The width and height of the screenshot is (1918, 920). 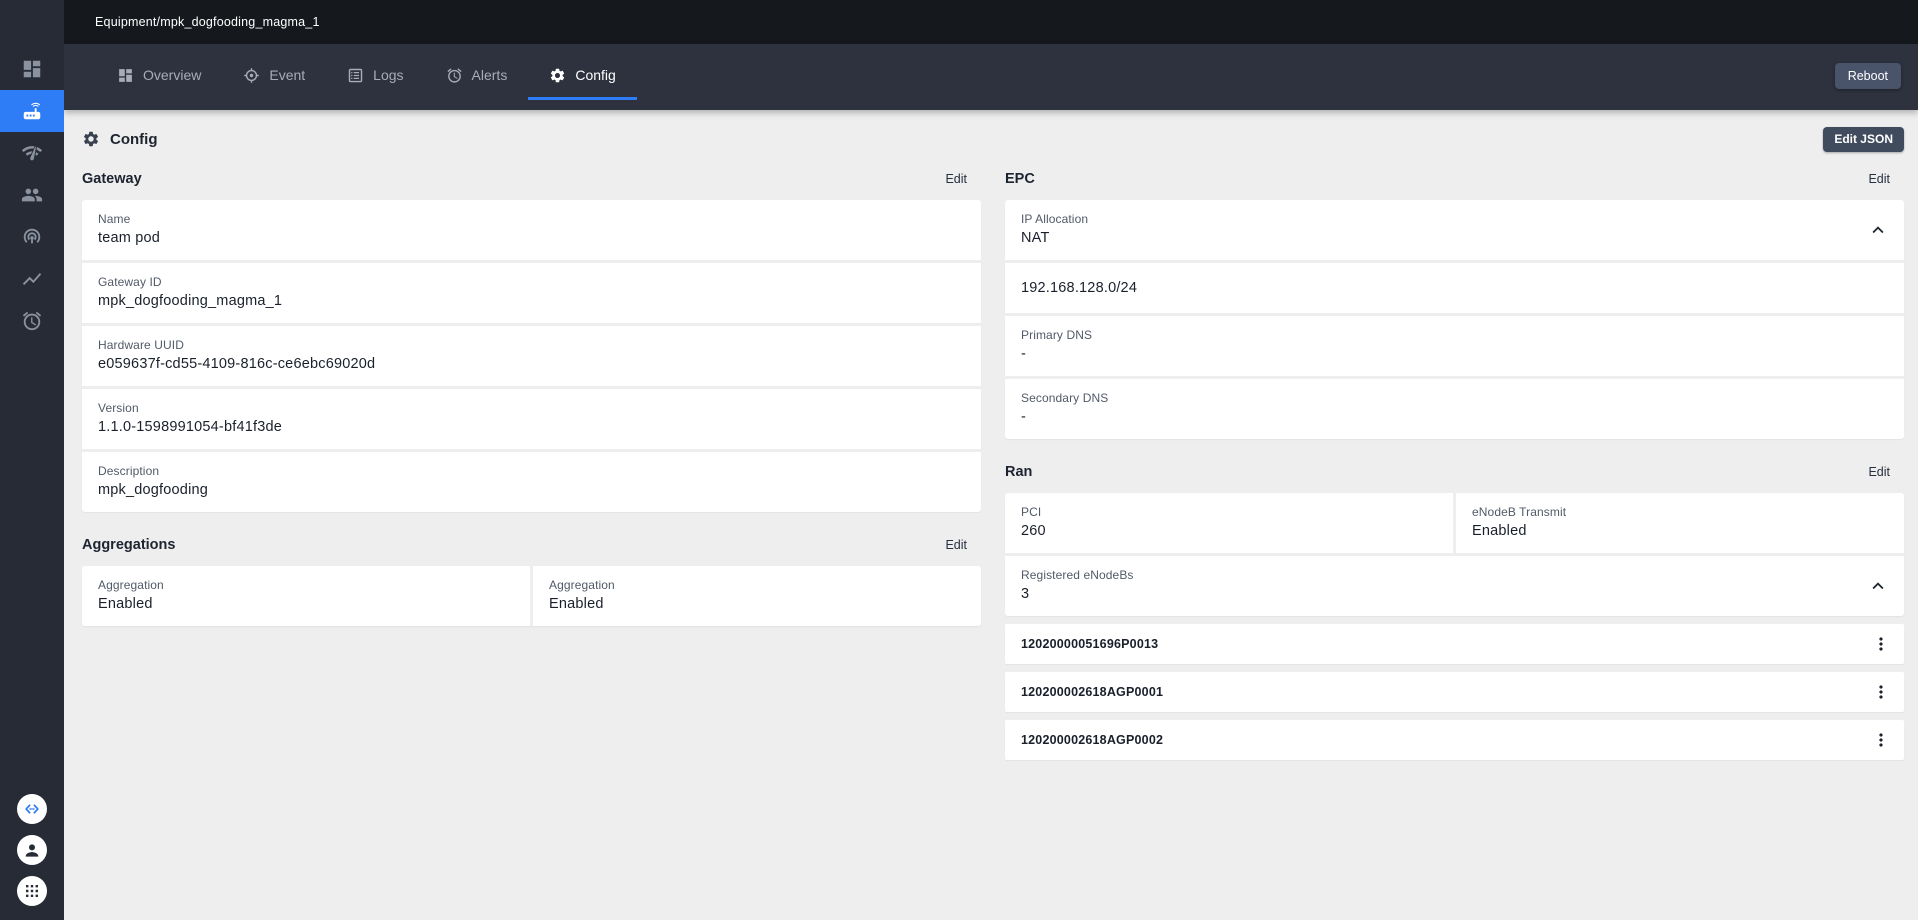 What do you see at coordinates (112, 179) in the screenshot?
I see `gateway-section-title: Gateway` at bounding box center [112, 179].